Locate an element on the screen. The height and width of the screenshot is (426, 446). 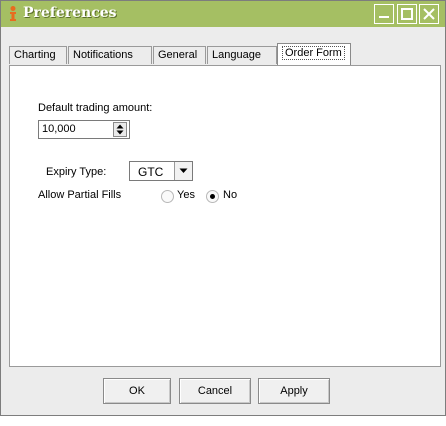
tab-charting: Charting is located at coordinates (38, 55).